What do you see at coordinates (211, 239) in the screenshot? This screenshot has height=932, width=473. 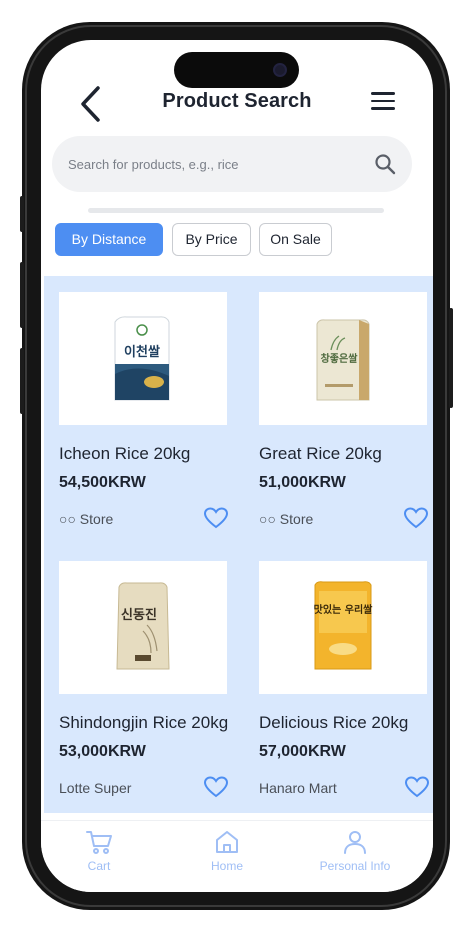 I see `filter-by-price: By Price` at bounding box center [211, 239].